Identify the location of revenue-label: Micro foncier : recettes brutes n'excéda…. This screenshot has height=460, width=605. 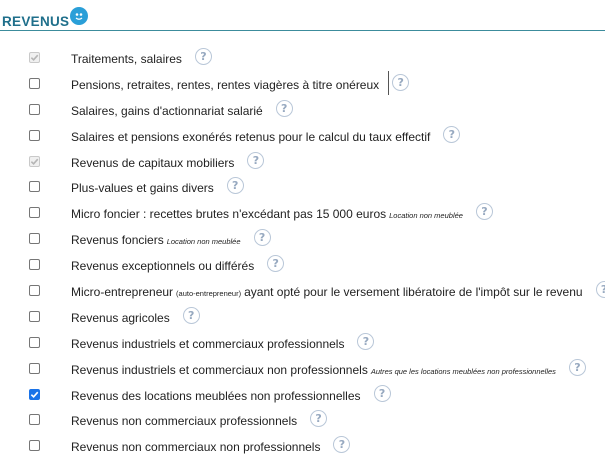
(282, 213).